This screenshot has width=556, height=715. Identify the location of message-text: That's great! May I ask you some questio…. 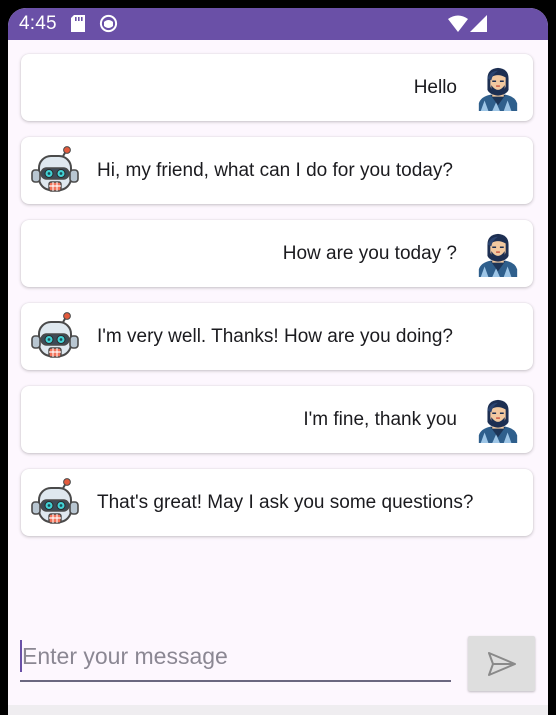
(285, 502).